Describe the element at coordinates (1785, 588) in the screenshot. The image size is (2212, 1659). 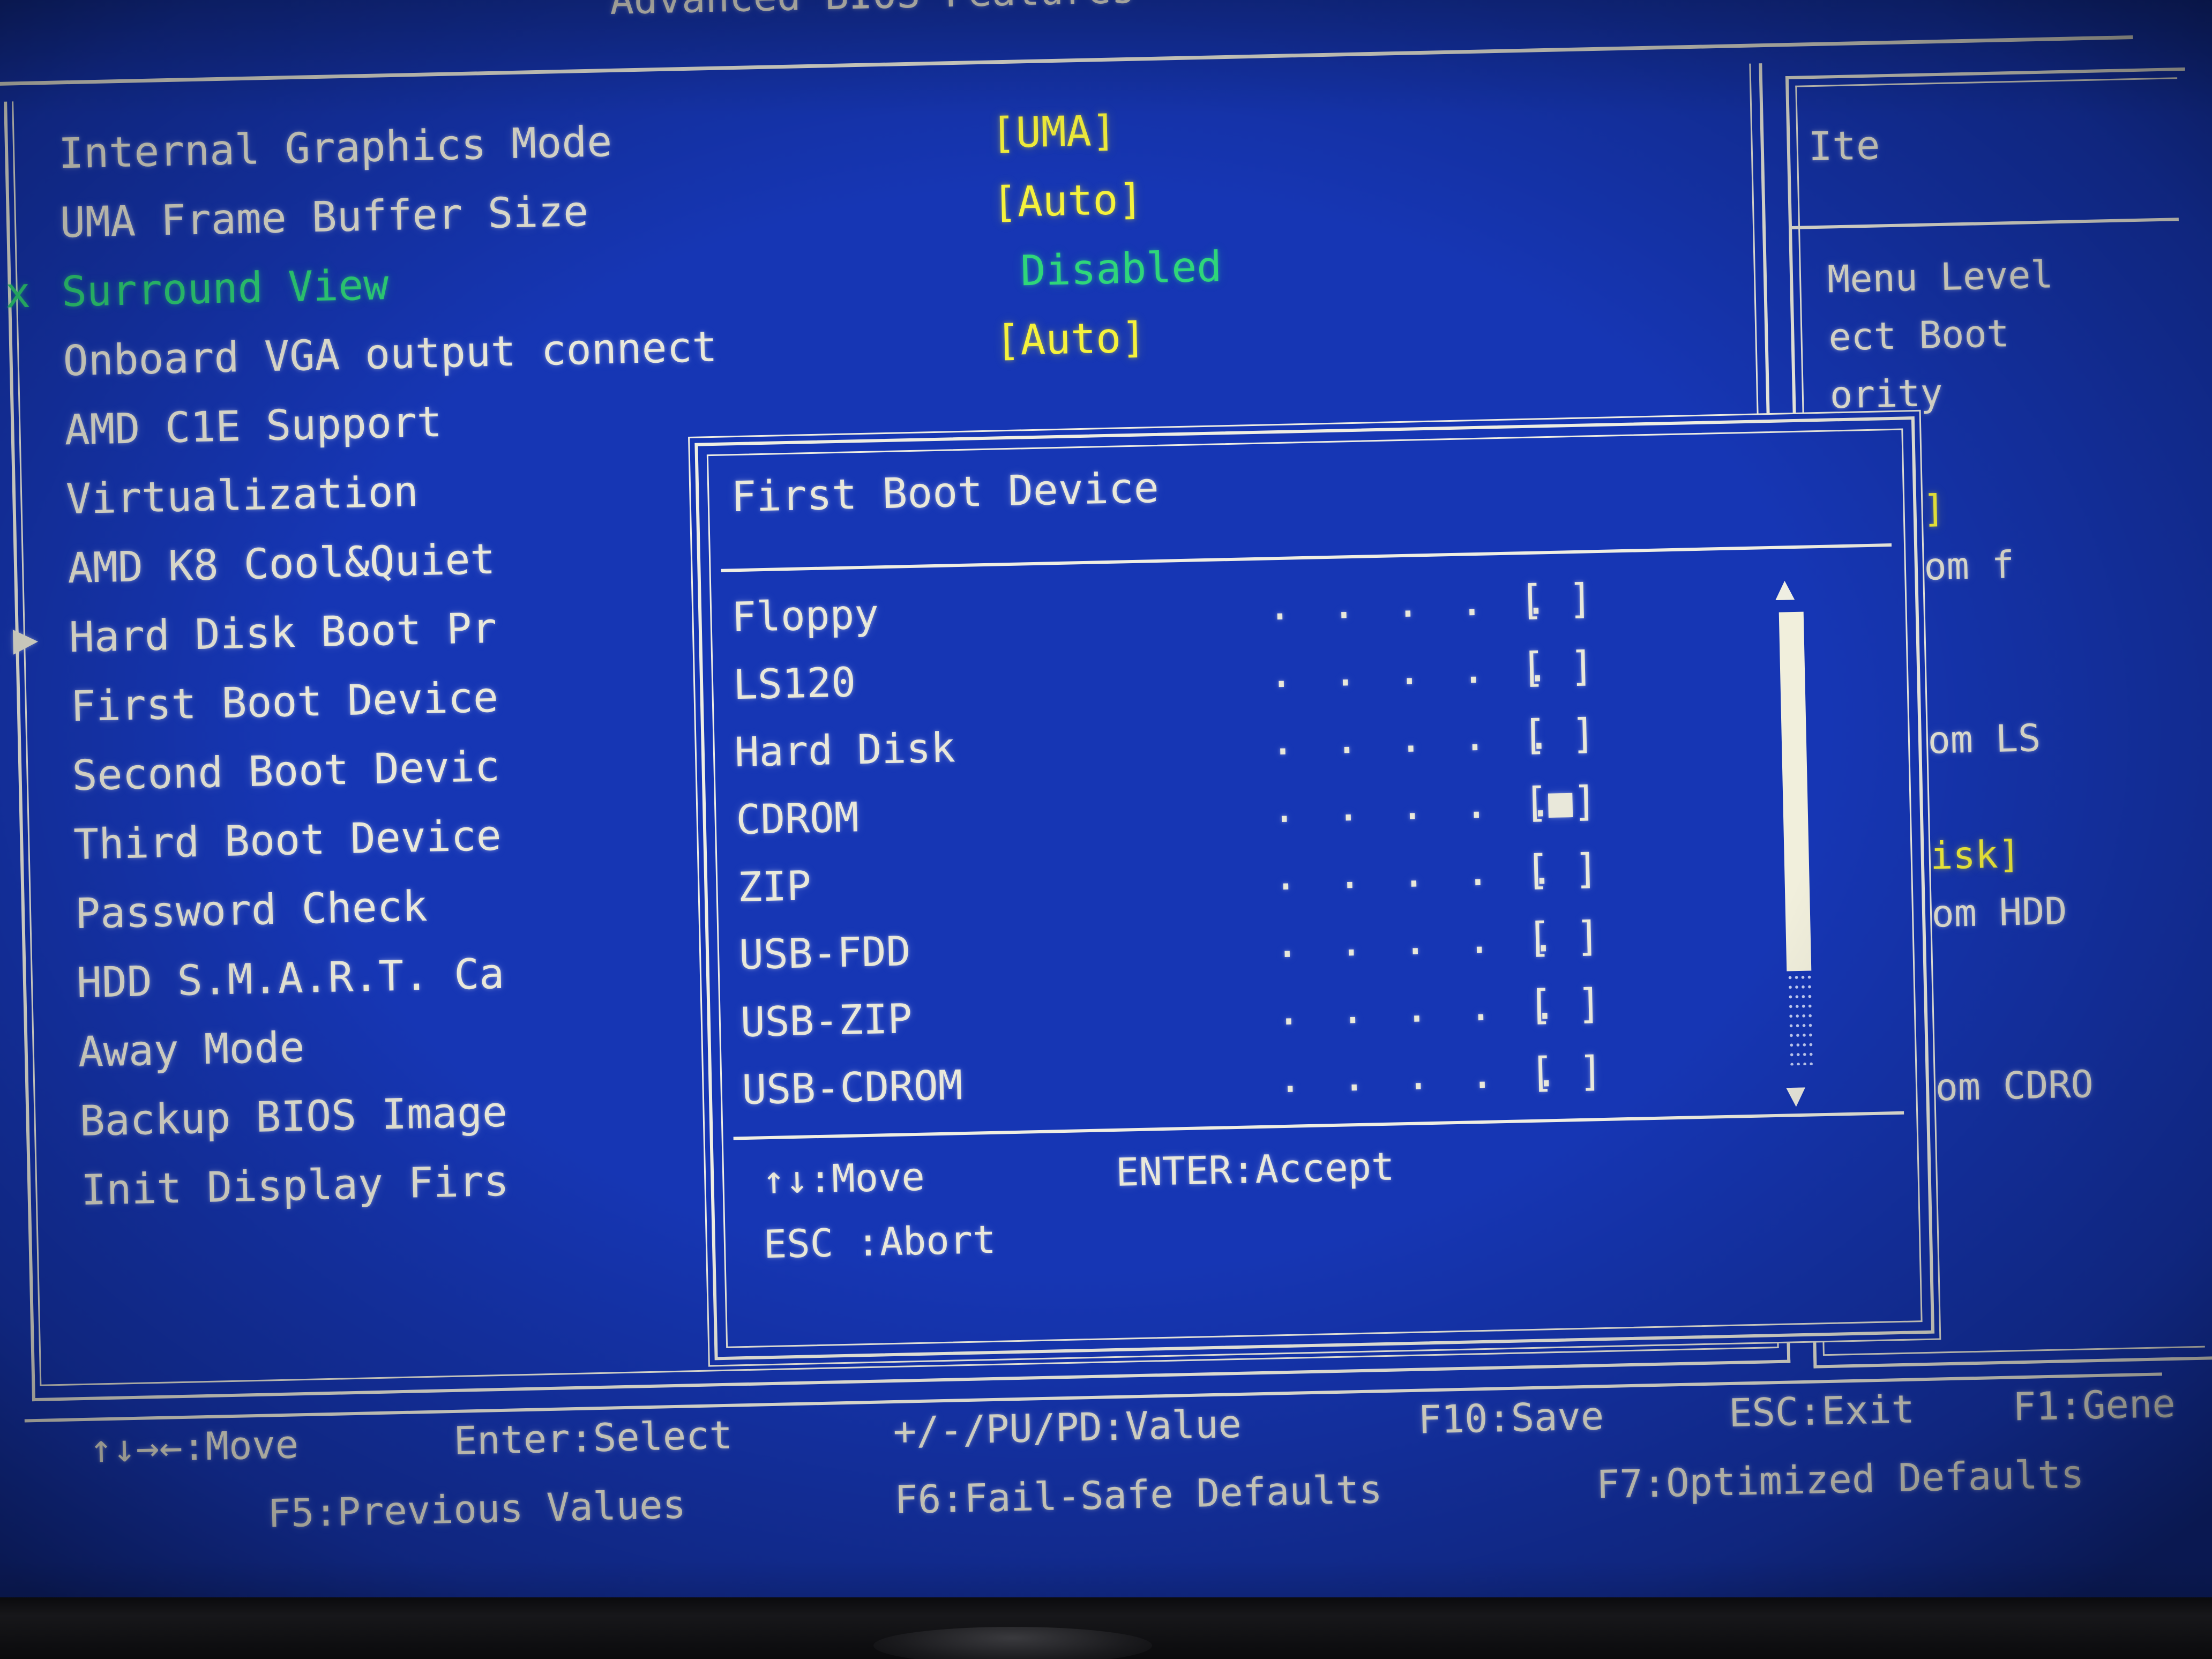
I see `scroll-up-arrow-icon: ▲` at that location.